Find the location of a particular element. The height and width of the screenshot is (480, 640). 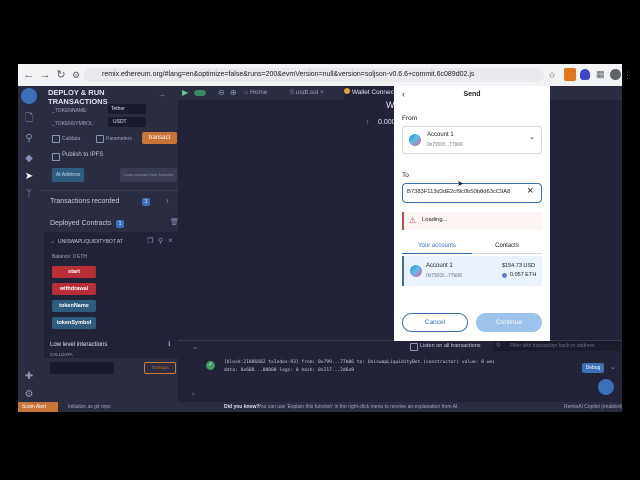

tab-your-accounts: Your accounts is located at coordinates (437, 246).